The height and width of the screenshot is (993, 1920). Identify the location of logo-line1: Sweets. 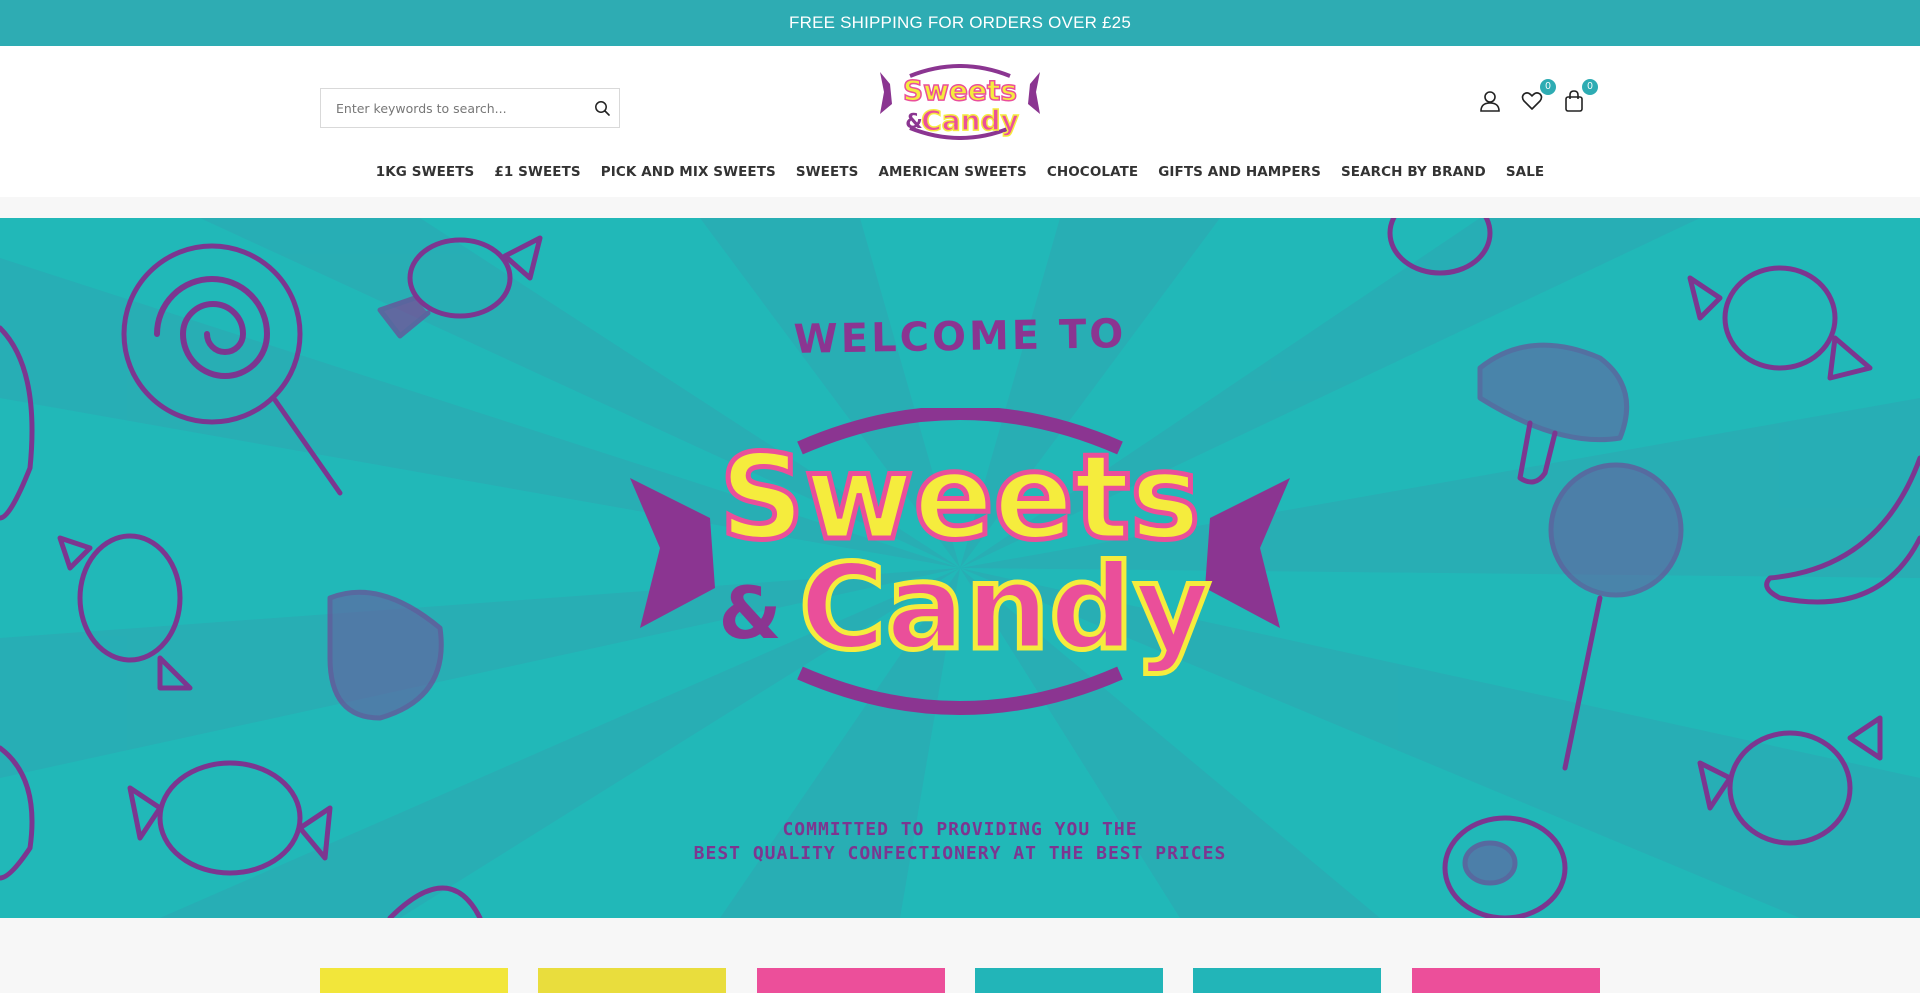
(960, 90).